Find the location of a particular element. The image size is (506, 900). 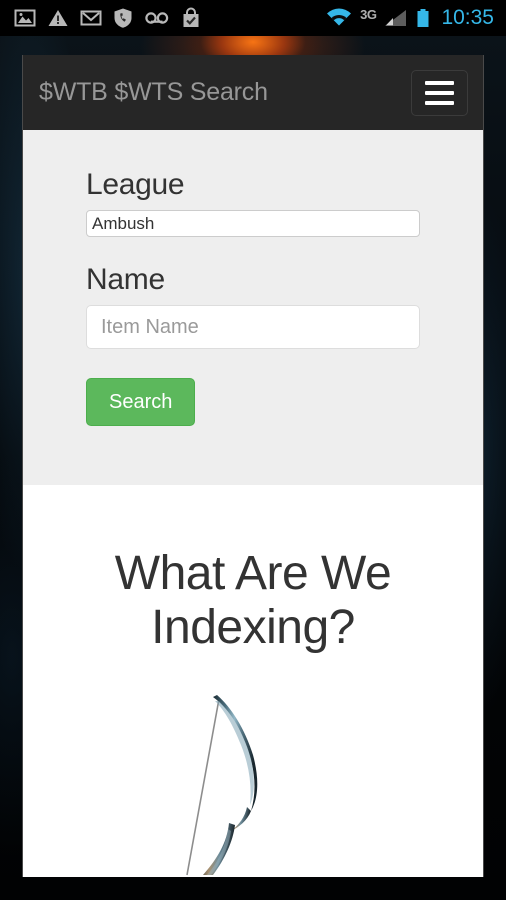

name-label: Name is located at coordinates (125, 279).